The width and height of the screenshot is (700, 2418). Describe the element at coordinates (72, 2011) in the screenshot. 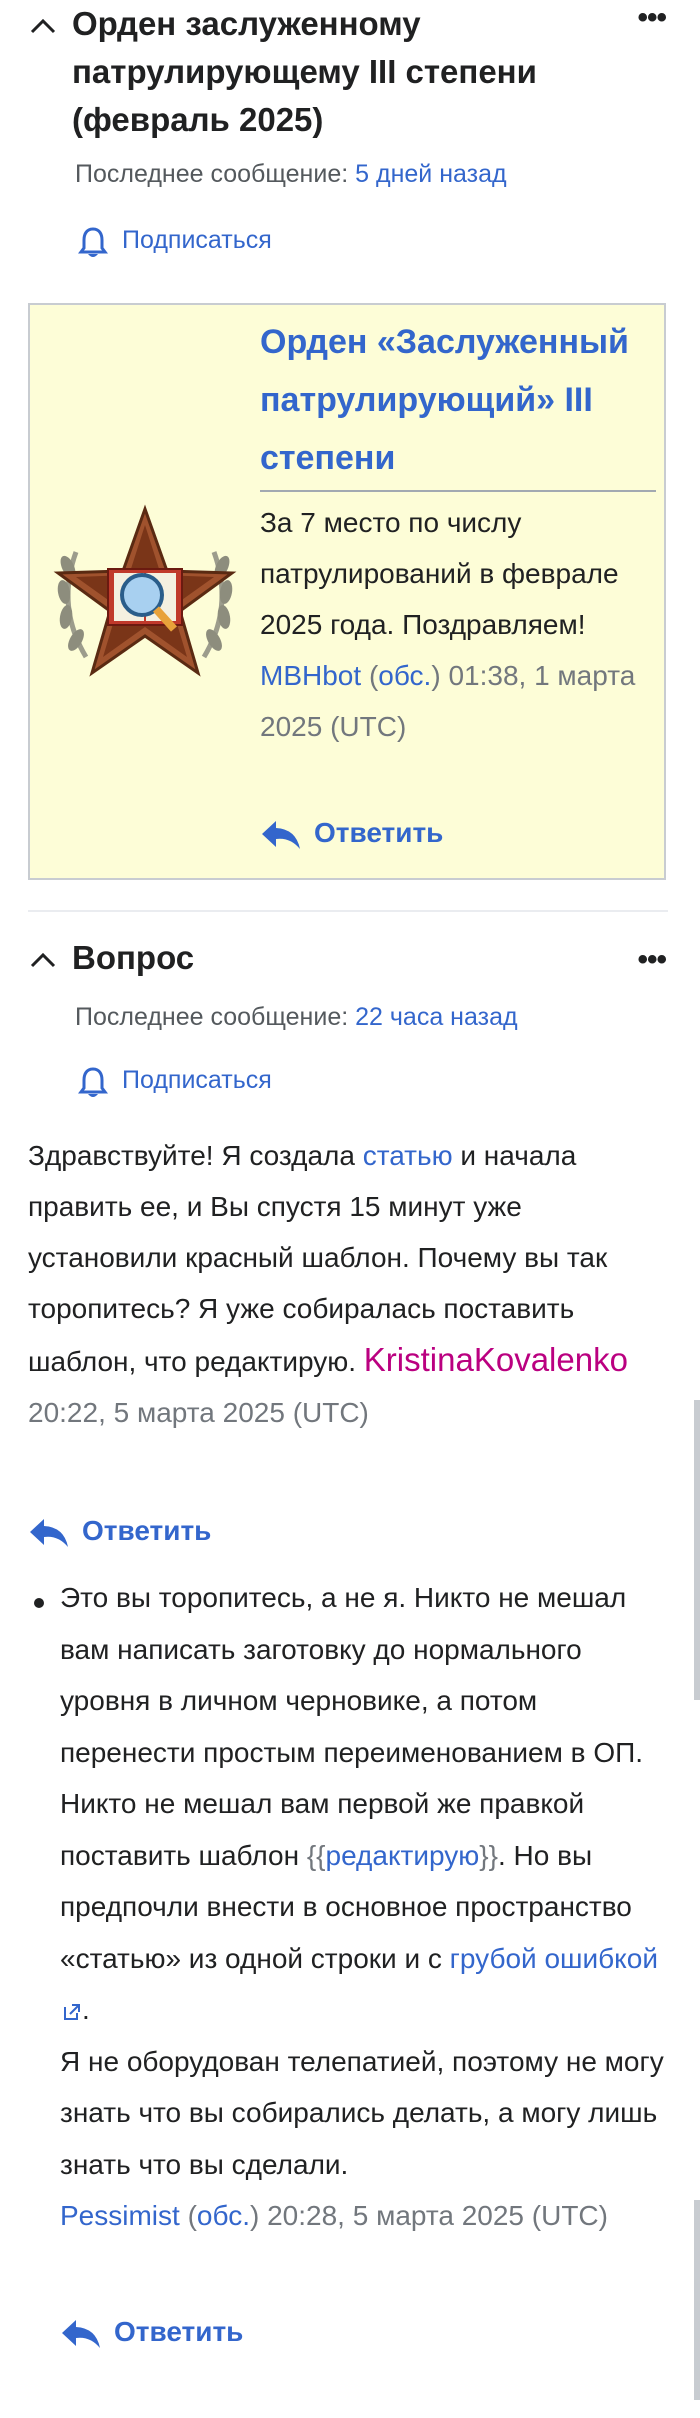

I see `external-link-icon` at that location.